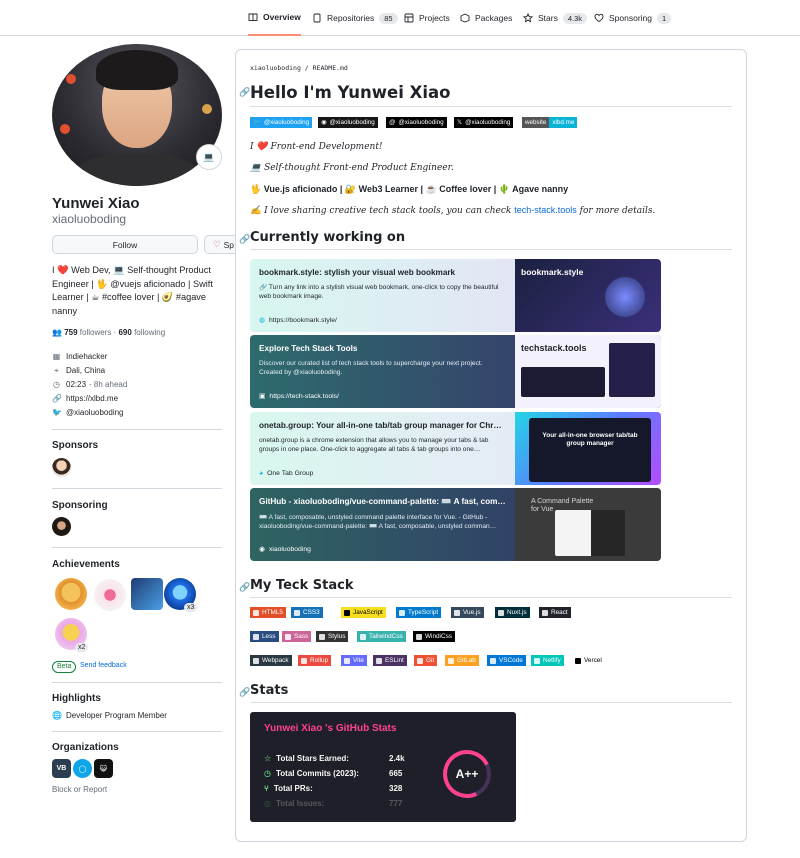 Image resolution: width=800 pixels, height=858 pixels. Describe the element at coordinates (290, 473) in the screenshot. I see `card-url-text: One Tab Group` at that location.